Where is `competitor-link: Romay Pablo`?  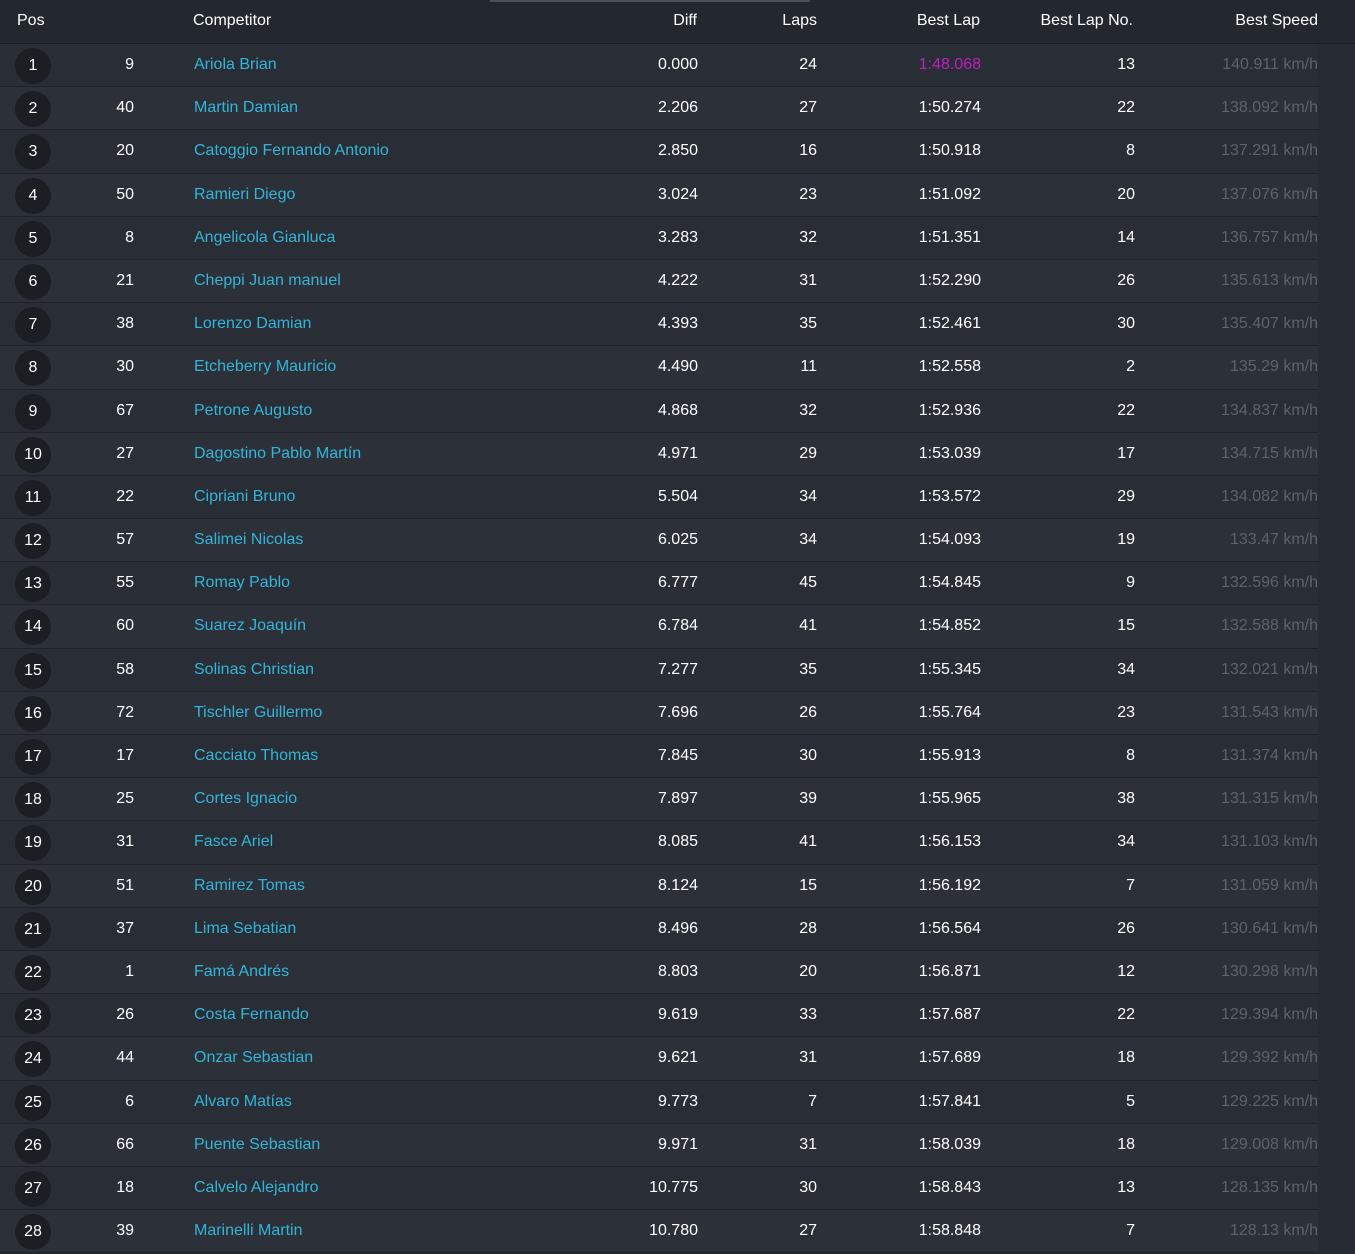
competitor-link: Romay Pablo is located at coordinates (242, 582).